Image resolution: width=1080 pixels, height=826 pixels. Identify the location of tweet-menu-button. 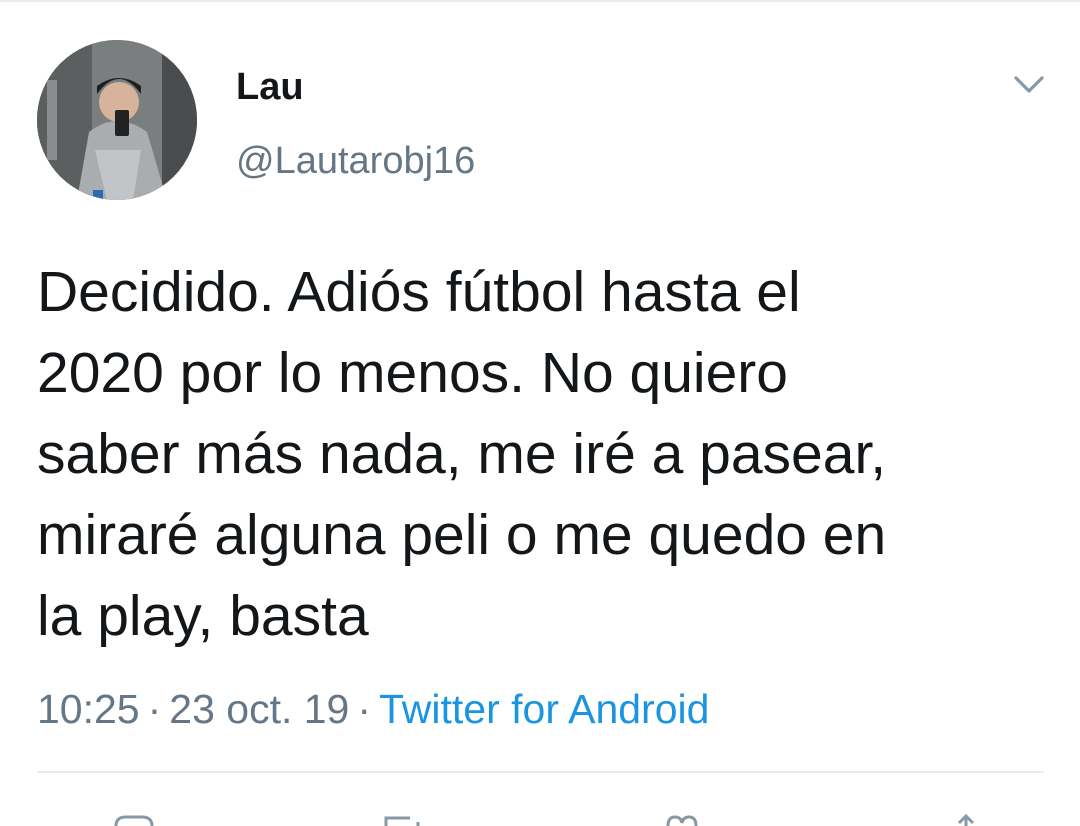
(1029, 84).